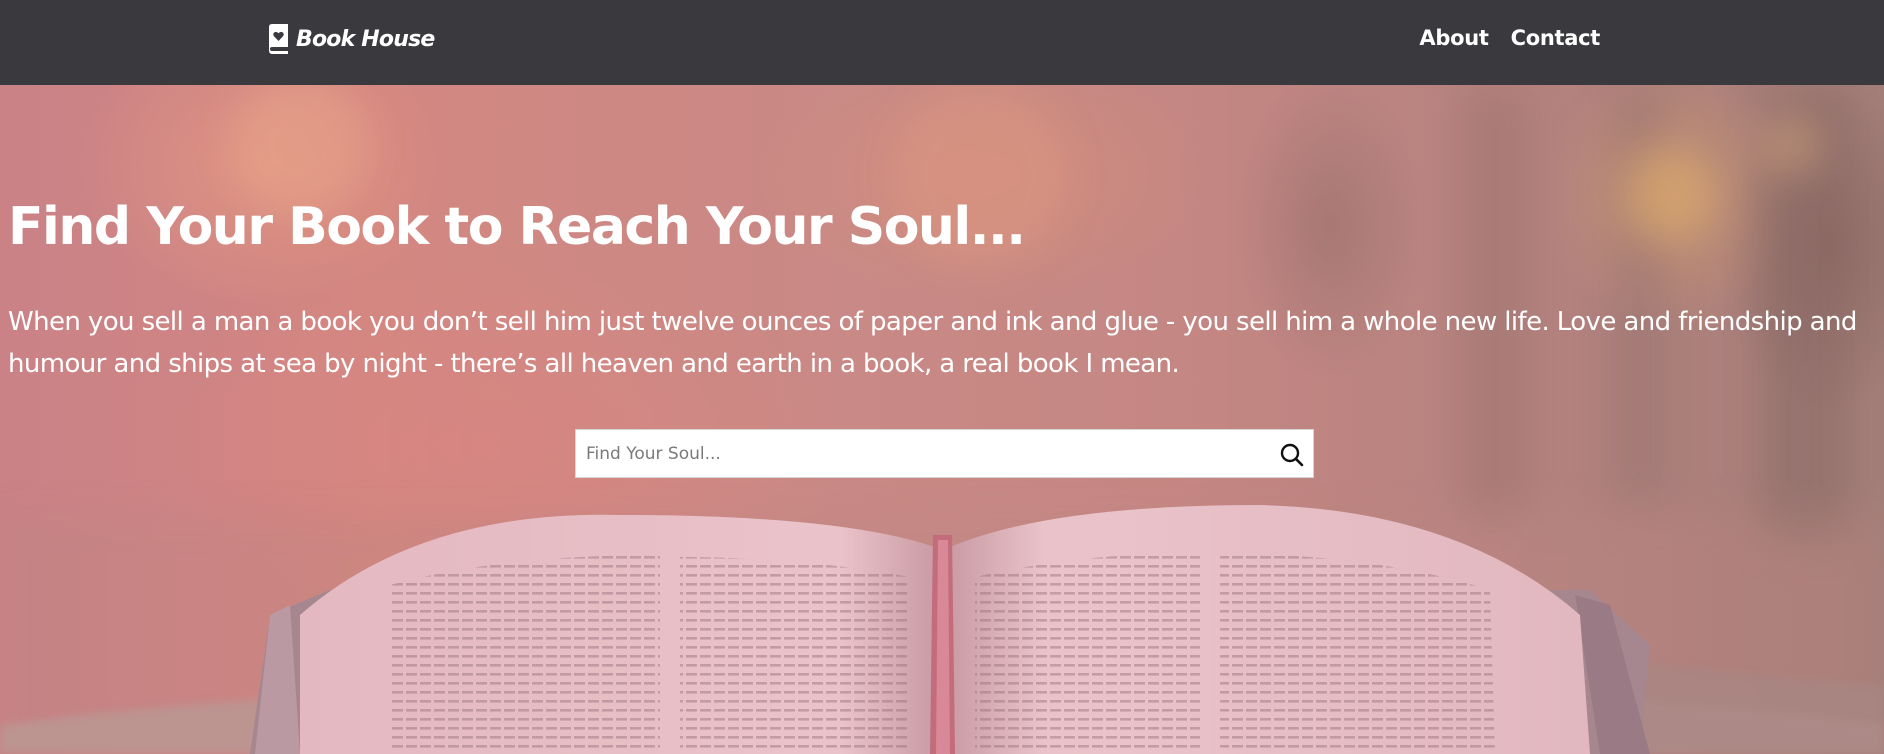 The image size is (1884, 754). I want to click on search-input, so click(916, 453).